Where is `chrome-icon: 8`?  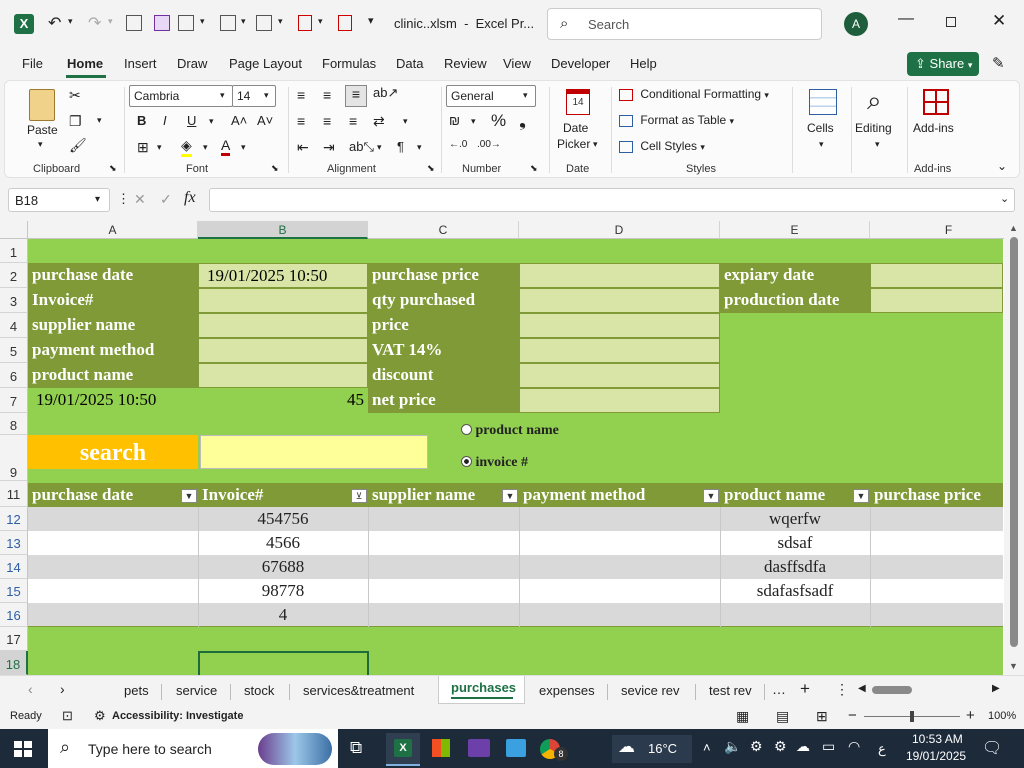
chrome-icon: 8 is located at coordinates (554, 750).